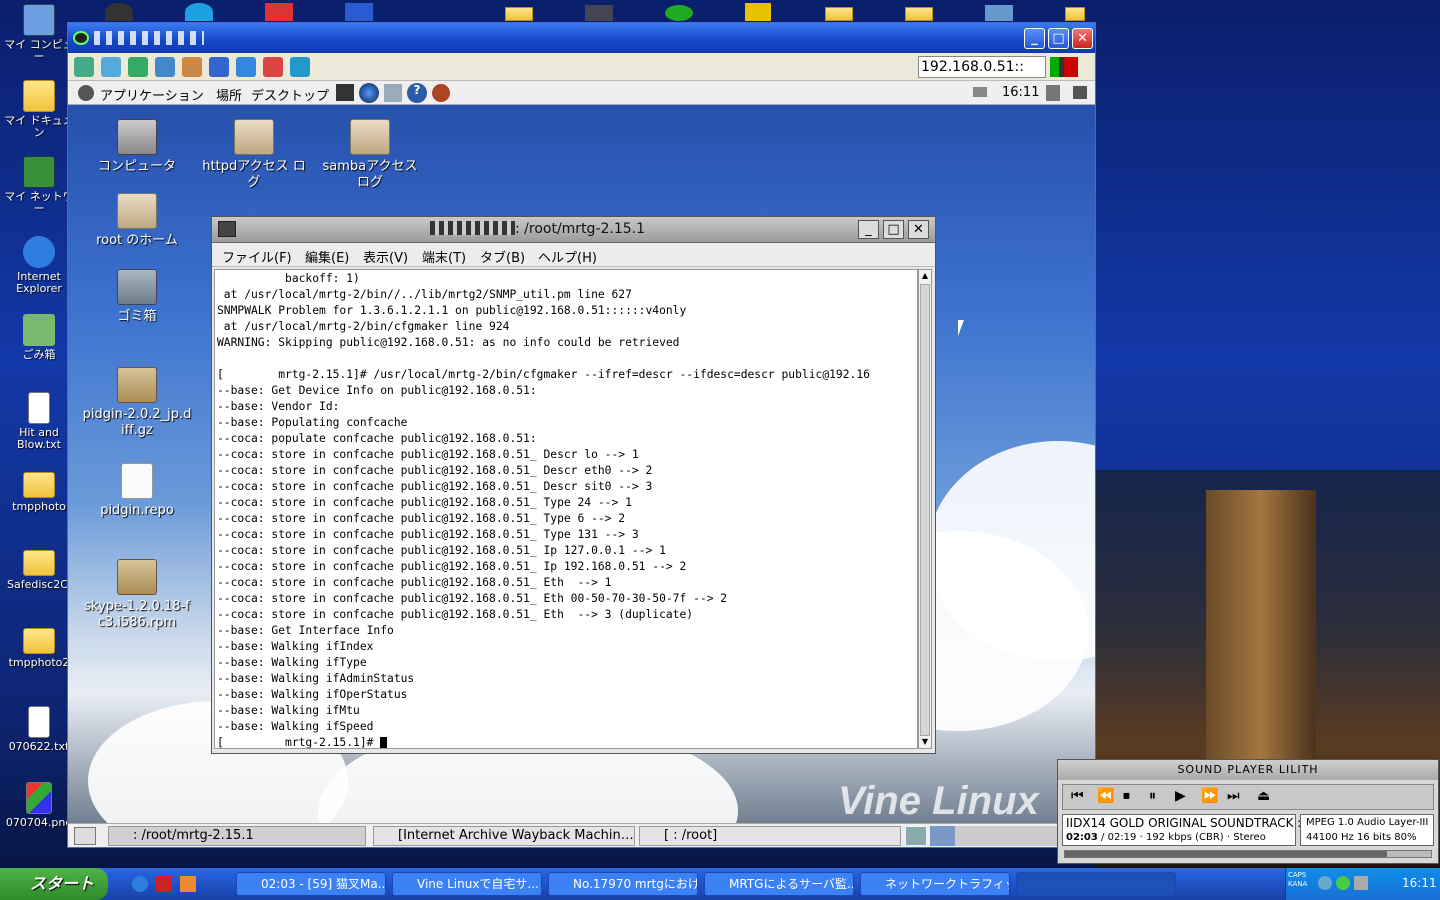 Image resolution: width=1440 pixels, height=900 pixels. What do you see at coordinates (369, 93) in the screenshot?
I see `browser-launcher-icon` at bounding box center [369, 93].